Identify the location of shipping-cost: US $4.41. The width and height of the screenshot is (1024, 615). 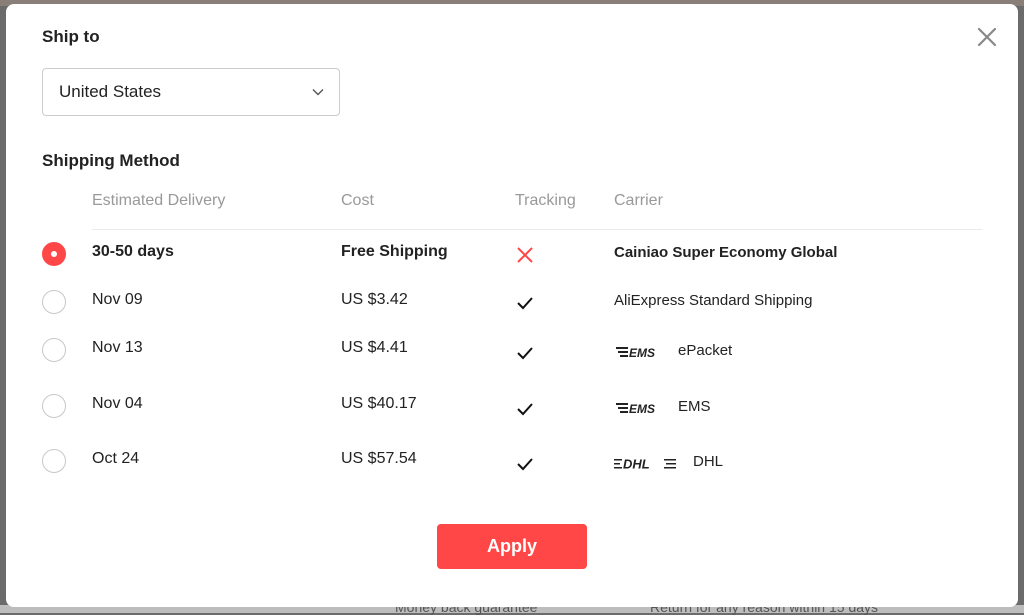
(374, 347).